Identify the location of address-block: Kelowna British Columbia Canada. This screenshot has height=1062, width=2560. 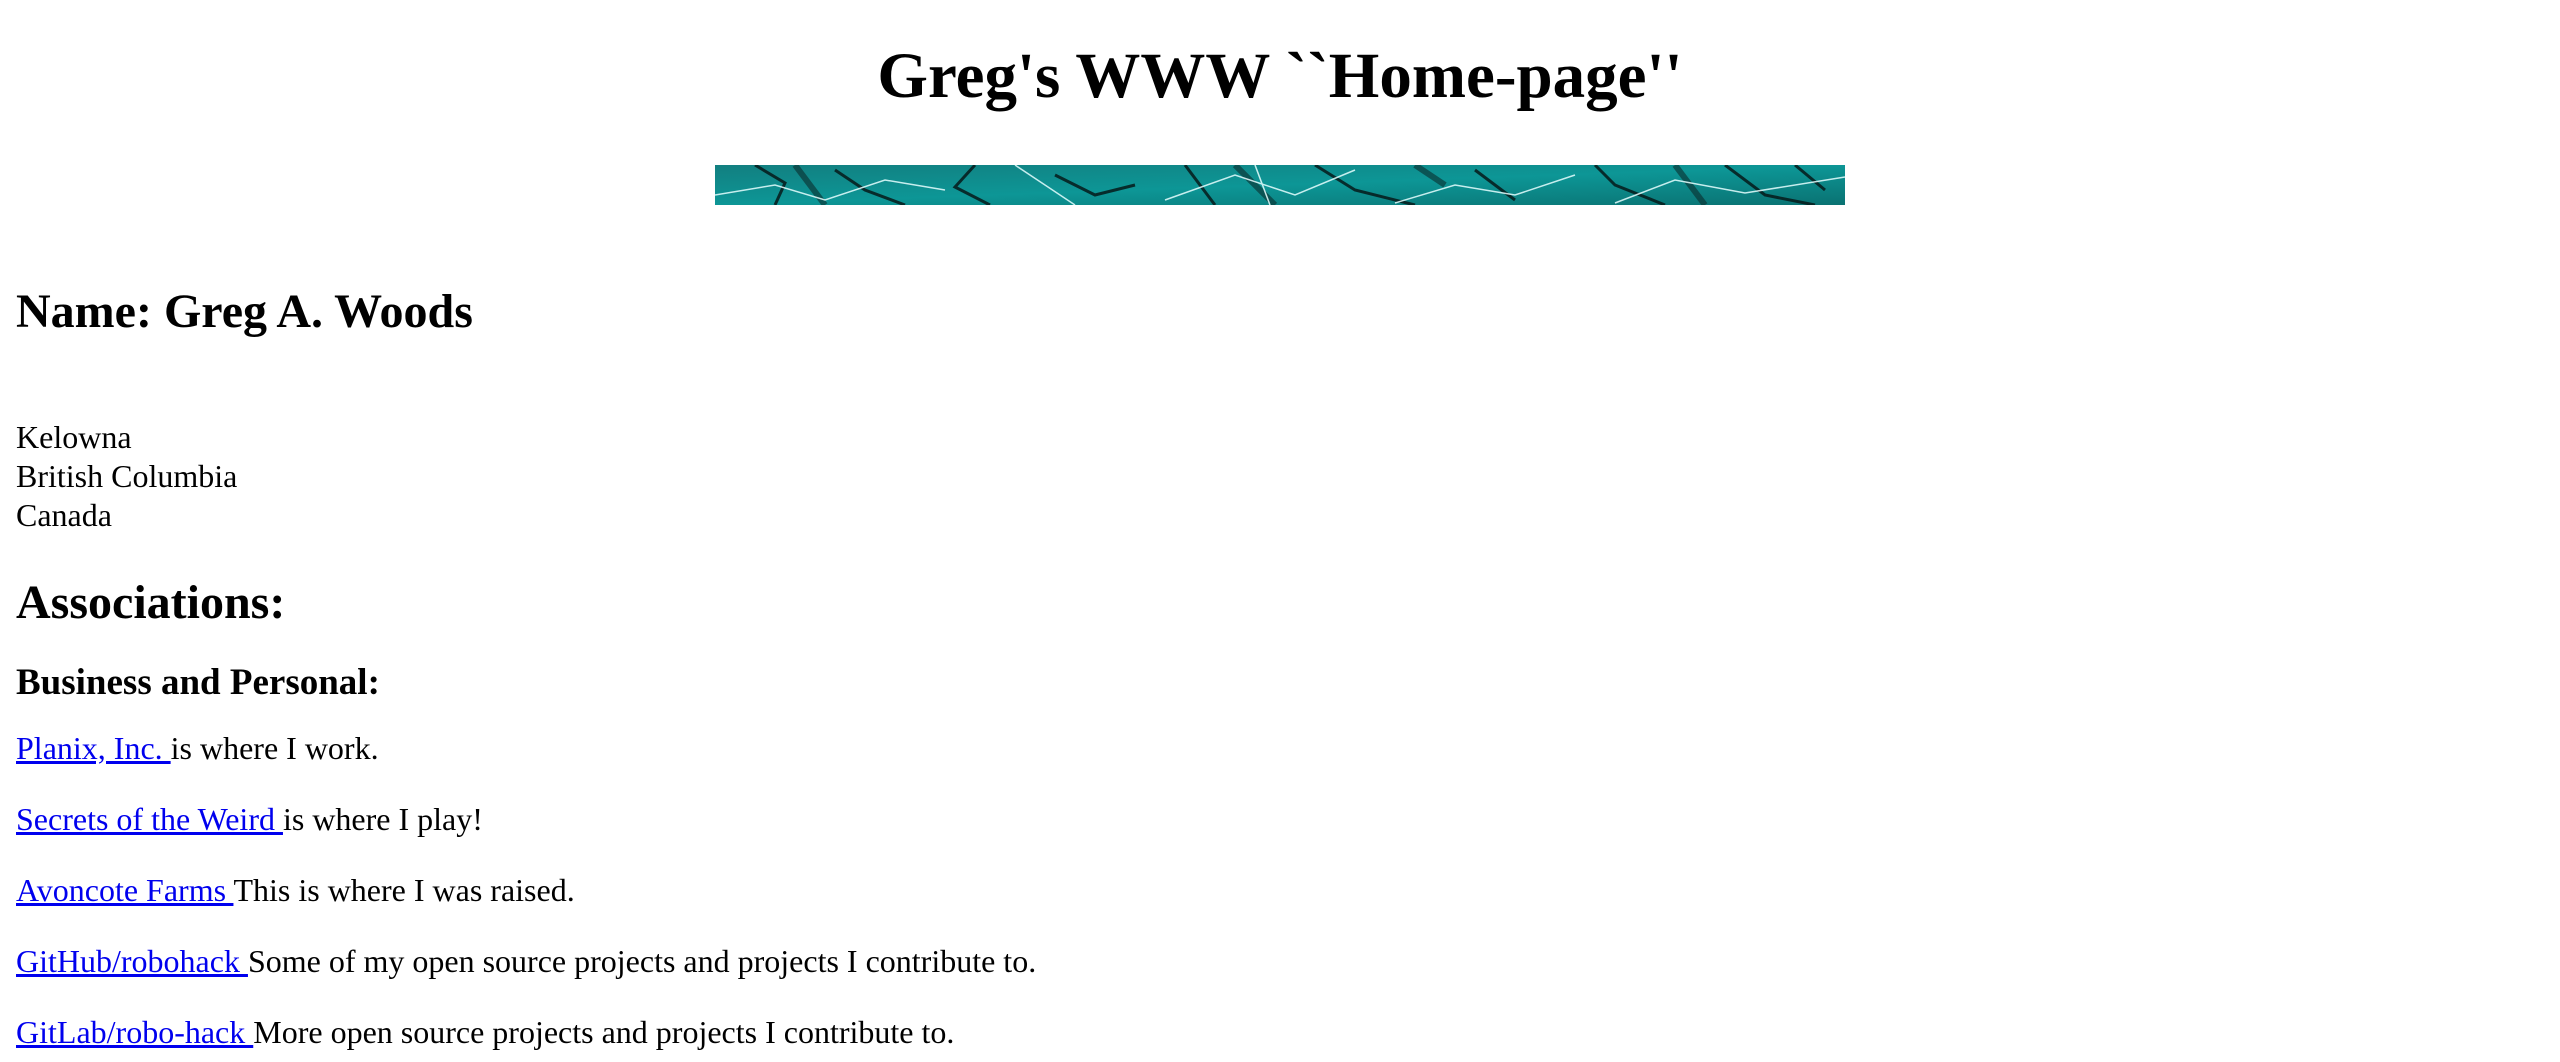
(1280, 476).